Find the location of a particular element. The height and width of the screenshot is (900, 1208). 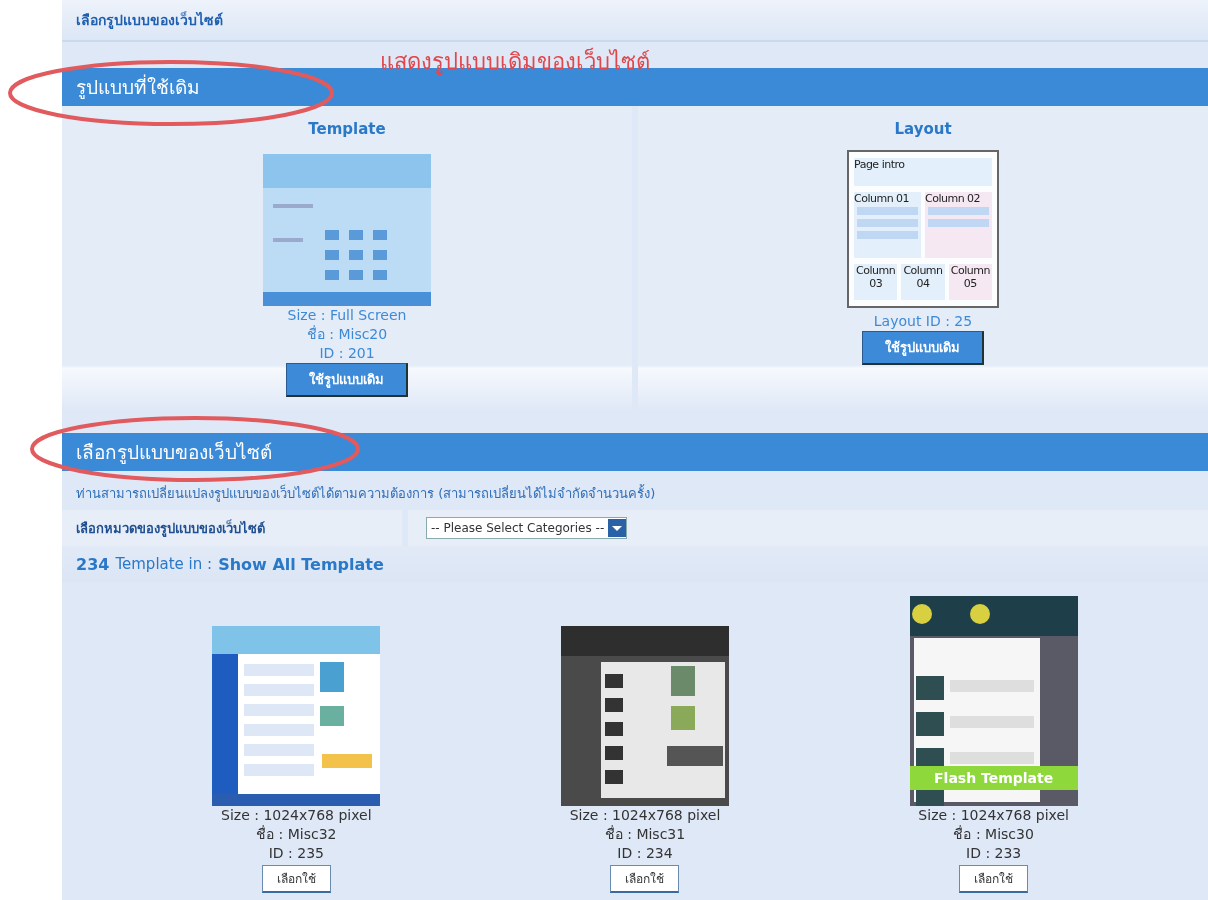

column-heading: Template is located at coordinates (347, 129).